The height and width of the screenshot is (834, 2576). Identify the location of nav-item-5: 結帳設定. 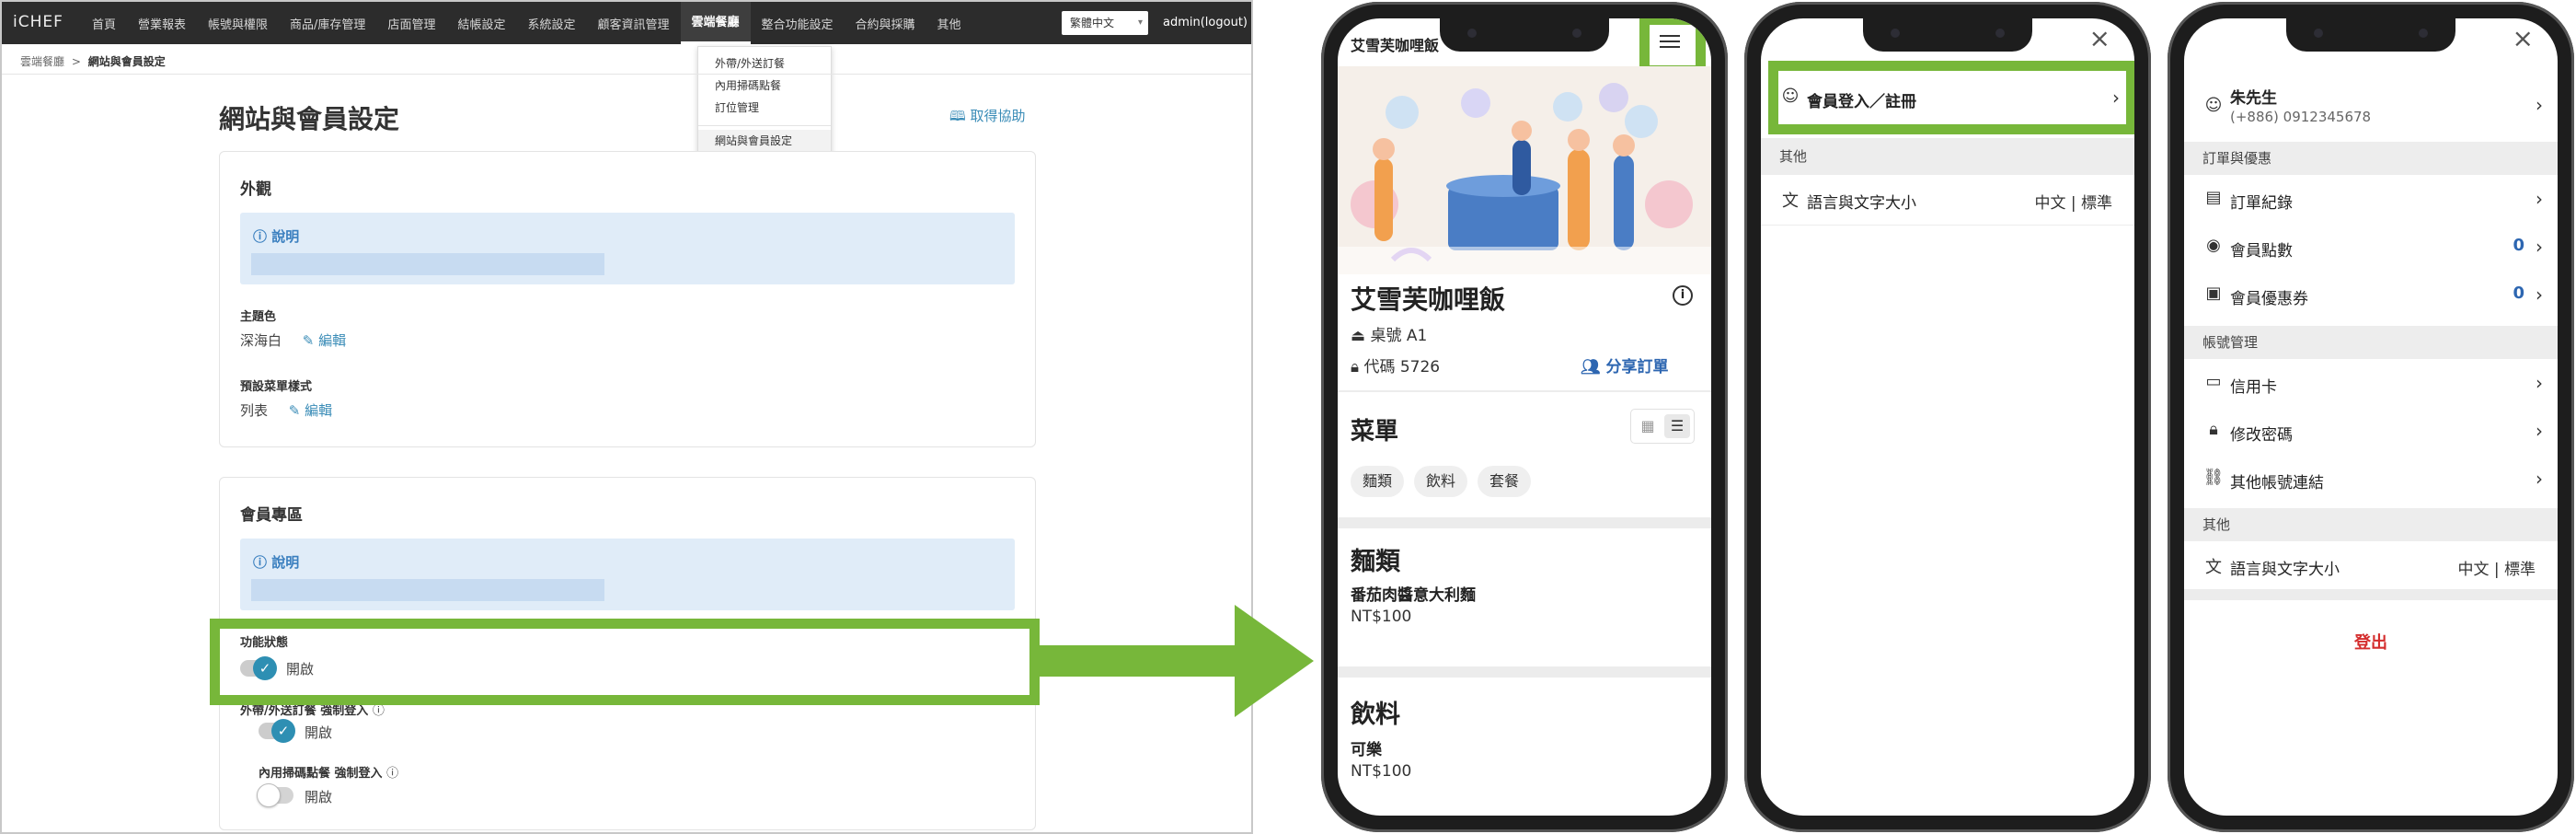
(481, 23).